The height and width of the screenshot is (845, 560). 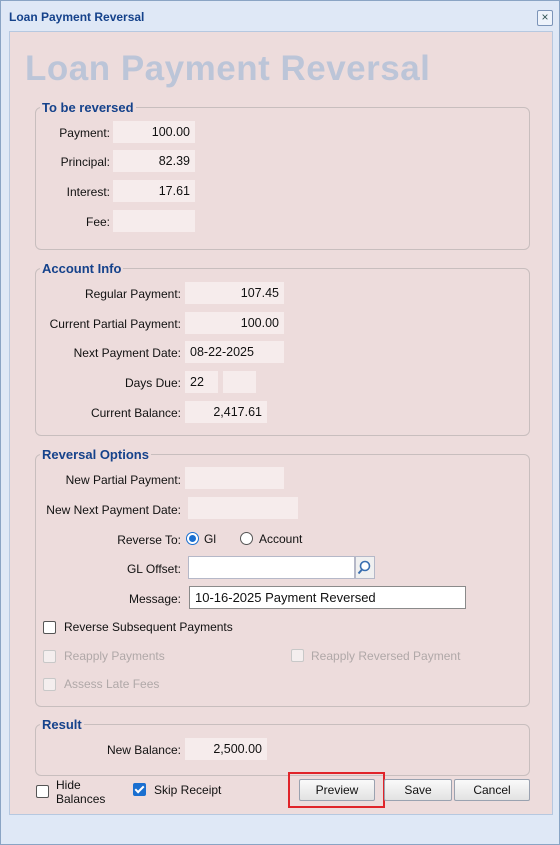 What do you see at coordinates (228, 68) in the screenshot?
I see `page-title: Loan Payment Reversal` at bounding box center [228, 68].